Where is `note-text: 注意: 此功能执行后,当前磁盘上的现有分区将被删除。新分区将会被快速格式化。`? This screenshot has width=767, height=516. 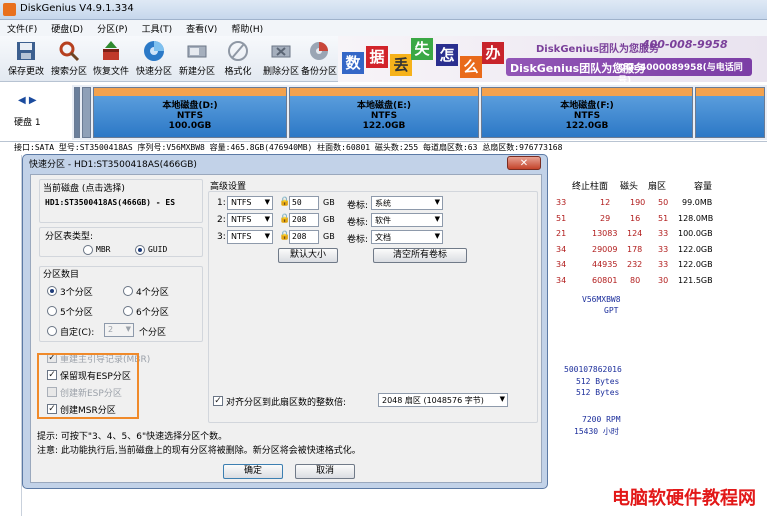
note-text: 注意: 此功能执行后,当前磁盘上的现有分区将被删除。新分区将会被快速格式化。 is located at coordinates (199, 451).